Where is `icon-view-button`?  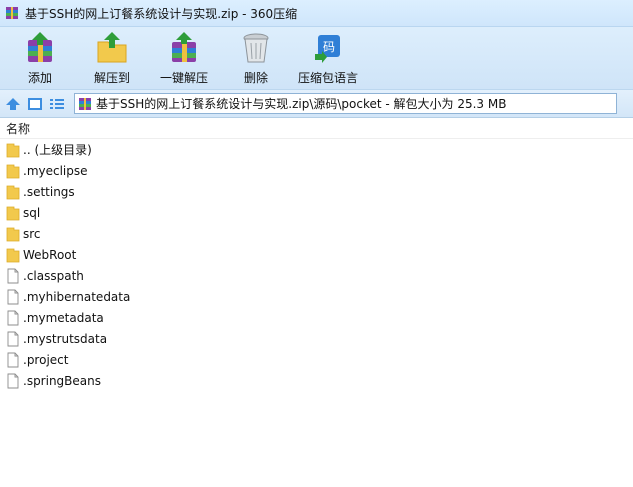 icon-view-button is located at coordinates (35, 104).